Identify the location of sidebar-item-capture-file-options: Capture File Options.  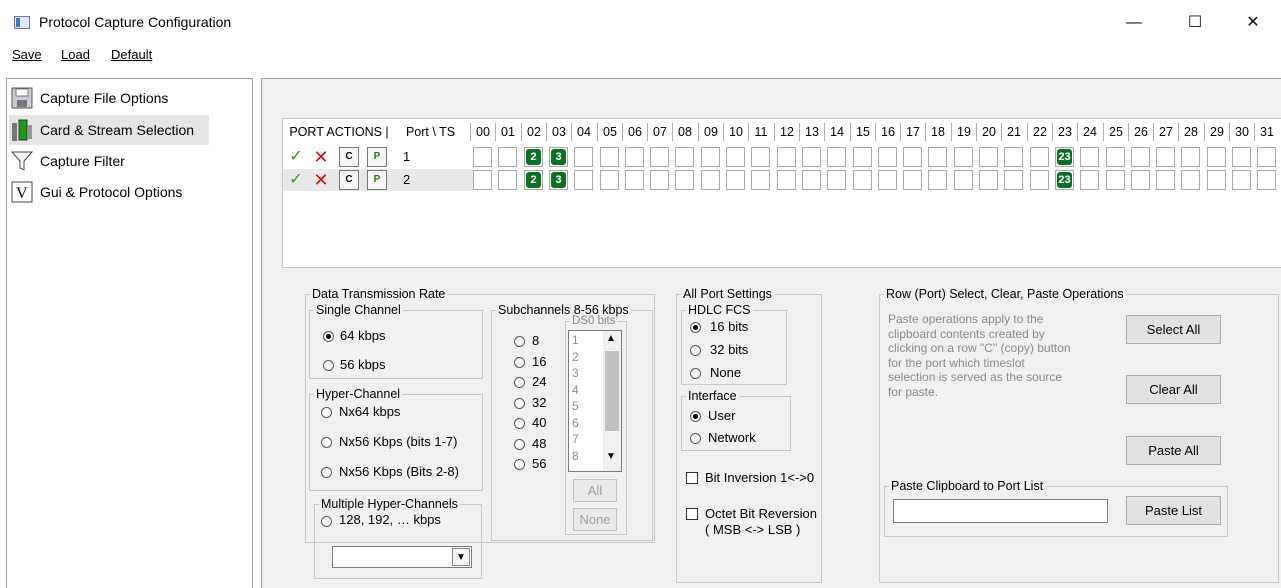
(109, 98).